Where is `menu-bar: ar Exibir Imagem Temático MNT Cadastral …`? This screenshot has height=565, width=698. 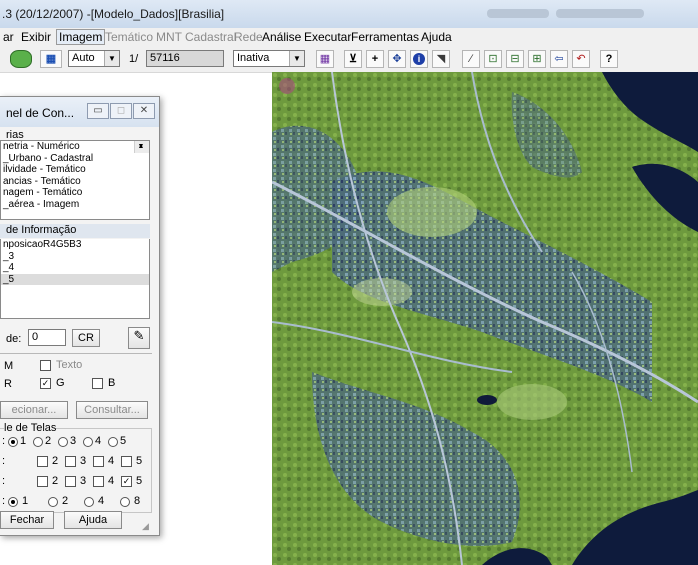
menu-bar: ar Exibir Imagem Temático MNT Cadastral … is located at coordinates (349, 37).